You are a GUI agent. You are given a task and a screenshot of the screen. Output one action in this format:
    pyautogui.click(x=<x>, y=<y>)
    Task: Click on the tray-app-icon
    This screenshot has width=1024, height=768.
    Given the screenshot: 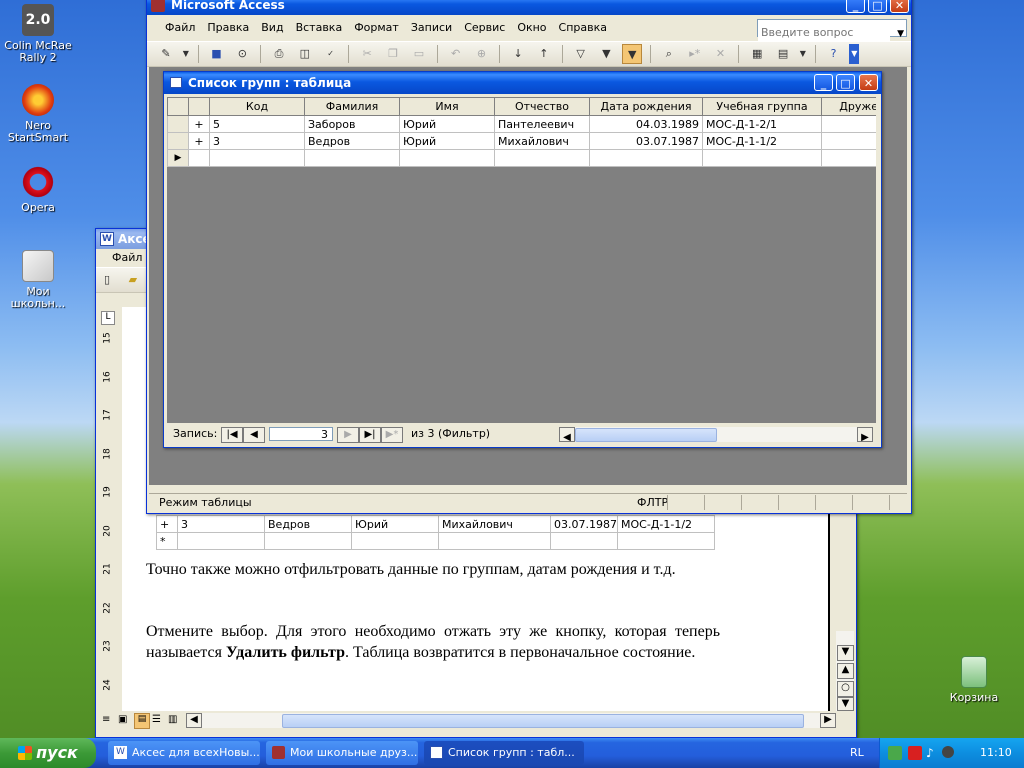 What is the action you would take?
    pyautogui.click(x=948, y=752)
    